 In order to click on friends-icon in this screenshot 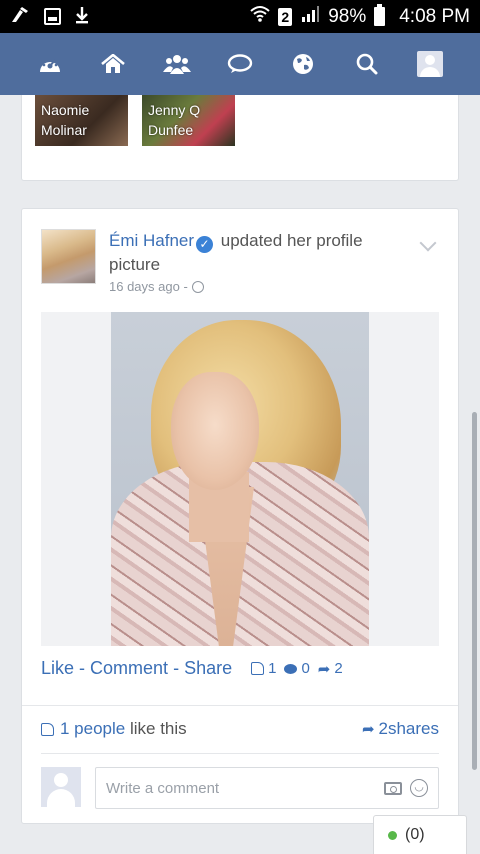, I will do `click(177, 64)`.